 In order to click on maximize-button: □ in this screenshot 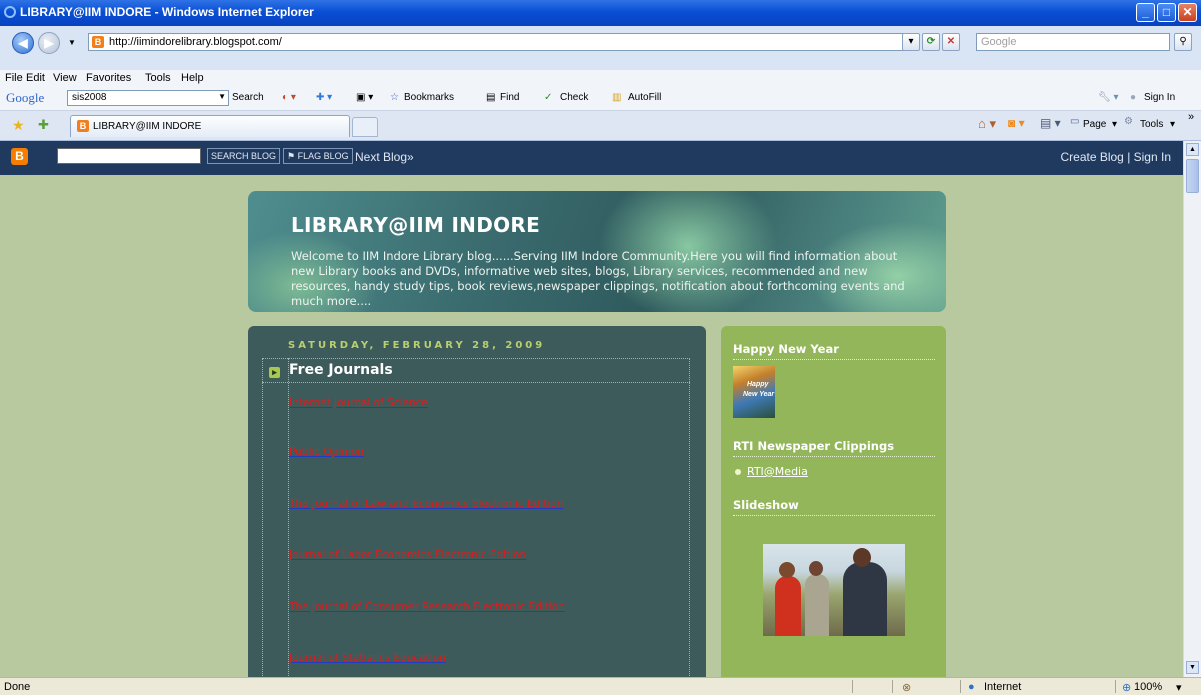, I will do `click(1166, 12)`.